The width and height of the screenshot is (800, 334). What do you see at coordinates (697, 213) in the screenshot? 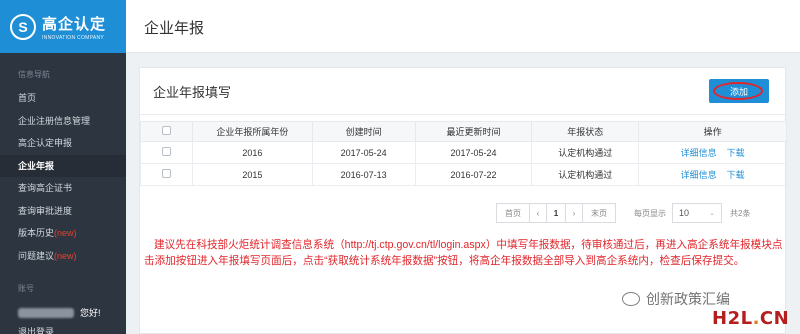
I see `page-size-select: 10 ⌄` at bounding box center [697, 213].